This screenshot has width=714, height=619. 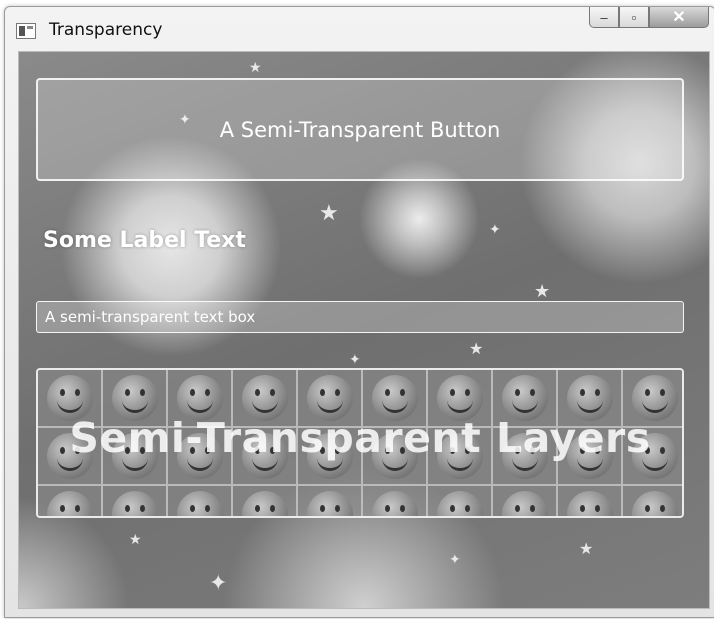 I want to click on window-app-icon, so click(x=26, y=31).